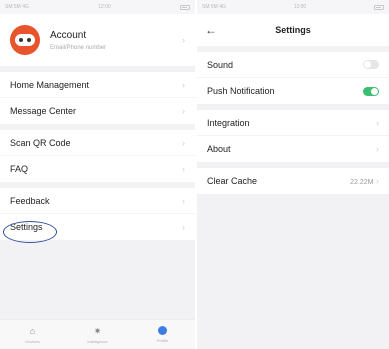  Describe the element at coordinates (228, 122) in the screenshot. I see `setting-label: Integration` at that location.